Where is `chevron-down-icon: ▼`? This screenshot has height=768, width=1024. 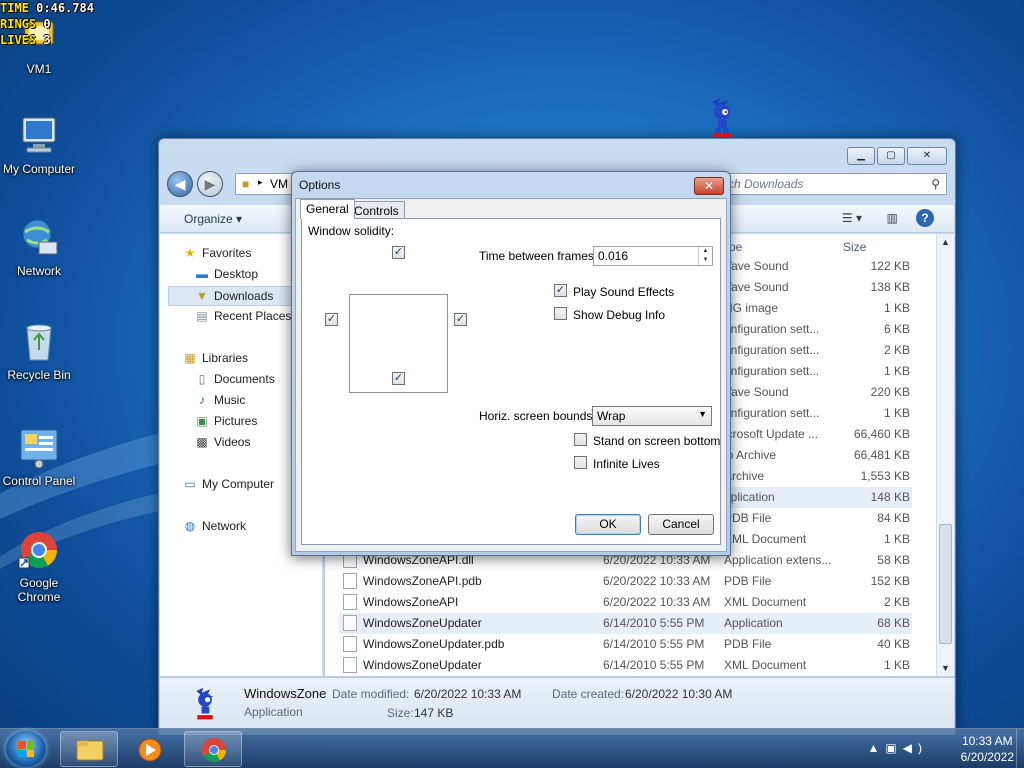
chevron-down-icon: ▼ is located at coordinates (702, 414).